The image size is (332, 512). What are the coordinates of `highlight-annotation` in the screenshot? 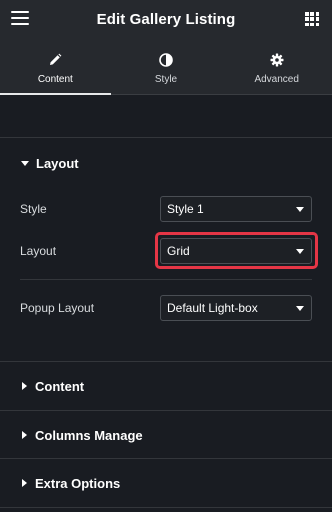 It's located at (236, 250).